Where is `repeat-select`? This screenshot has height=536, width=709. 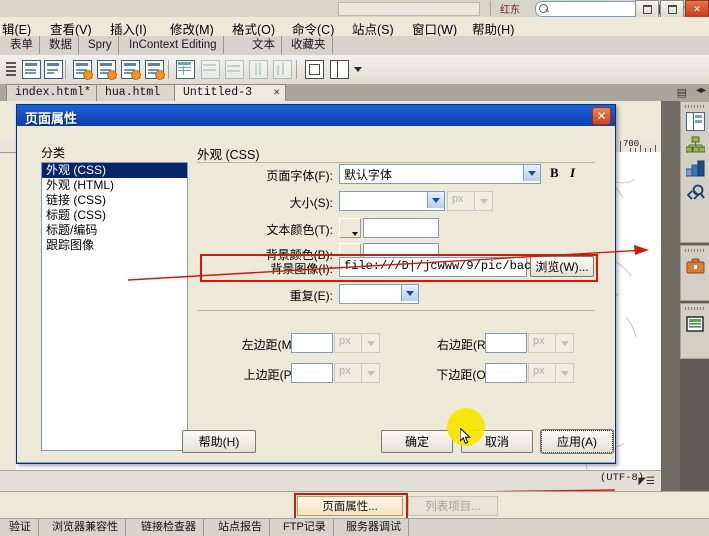
repeat-select is located at coordinates (379, 294).